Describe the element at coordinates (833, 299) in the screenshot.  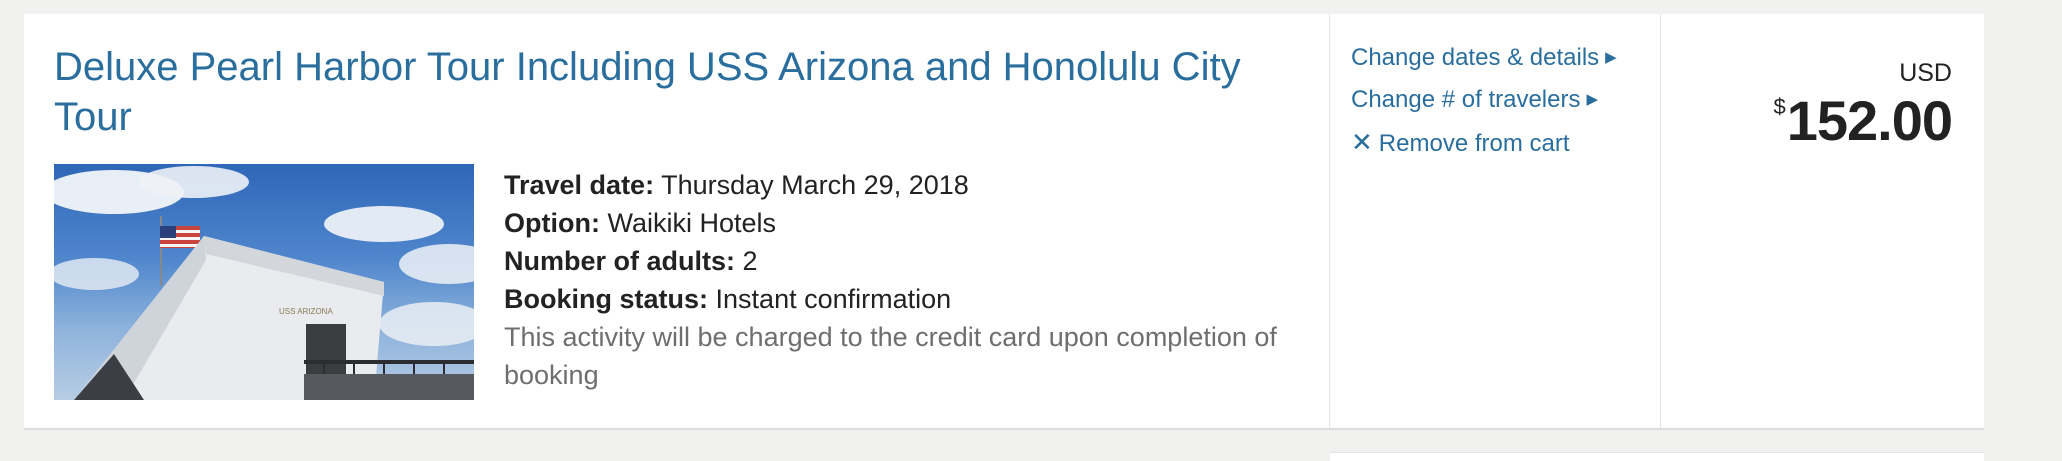
I see `booking-status-value: Instant confirmation` at that location.